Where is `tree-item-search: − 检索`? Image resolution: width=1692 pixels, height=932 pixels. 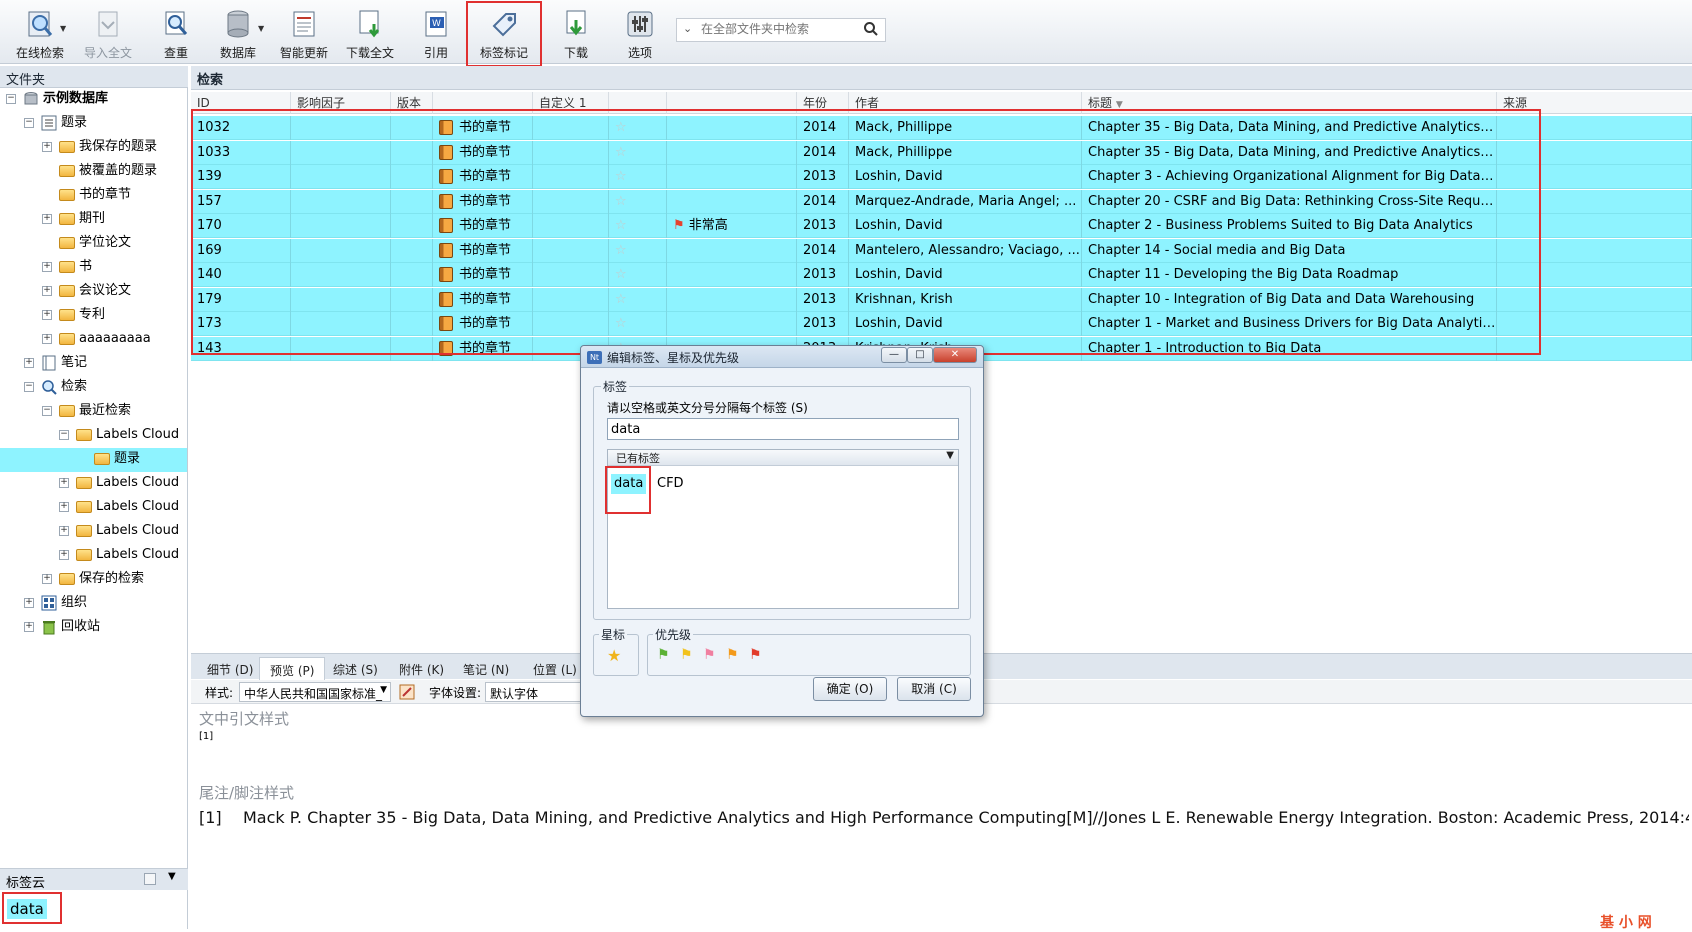
tree-item-search: − 检索 is located at coordinates (55, 388).